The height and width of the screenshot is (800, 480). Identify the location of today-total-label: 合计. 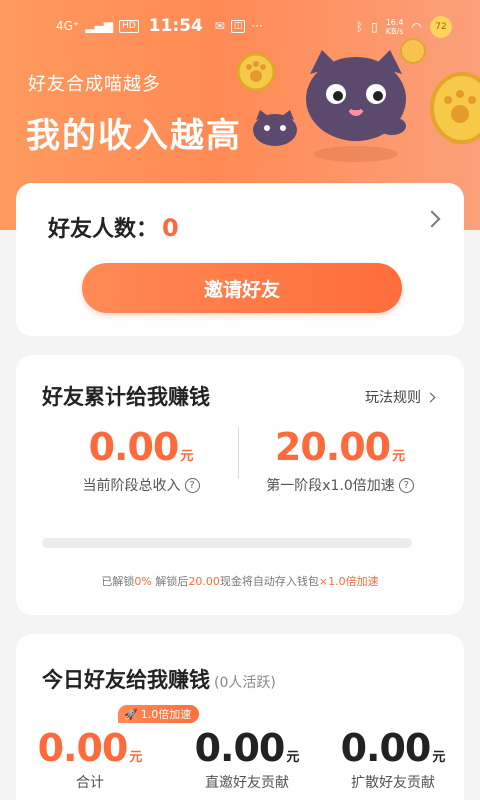
(90, 783).